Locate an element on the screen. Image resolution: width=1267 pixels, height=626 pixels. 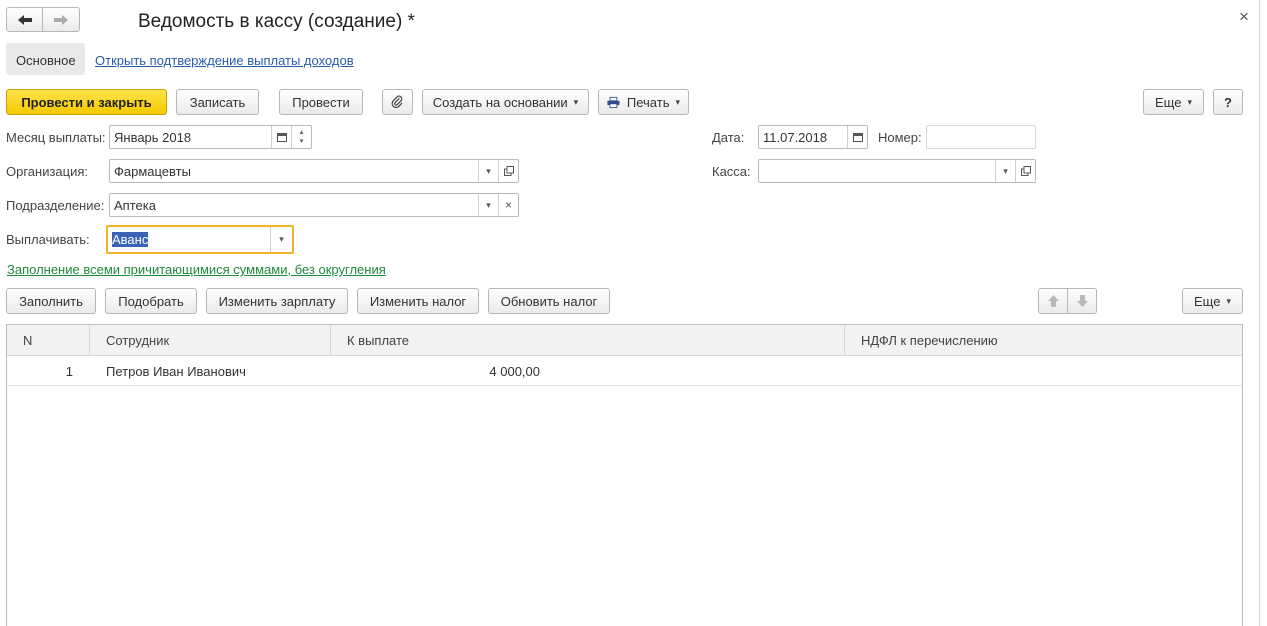
attach-button is located at coordinates (397, 102).